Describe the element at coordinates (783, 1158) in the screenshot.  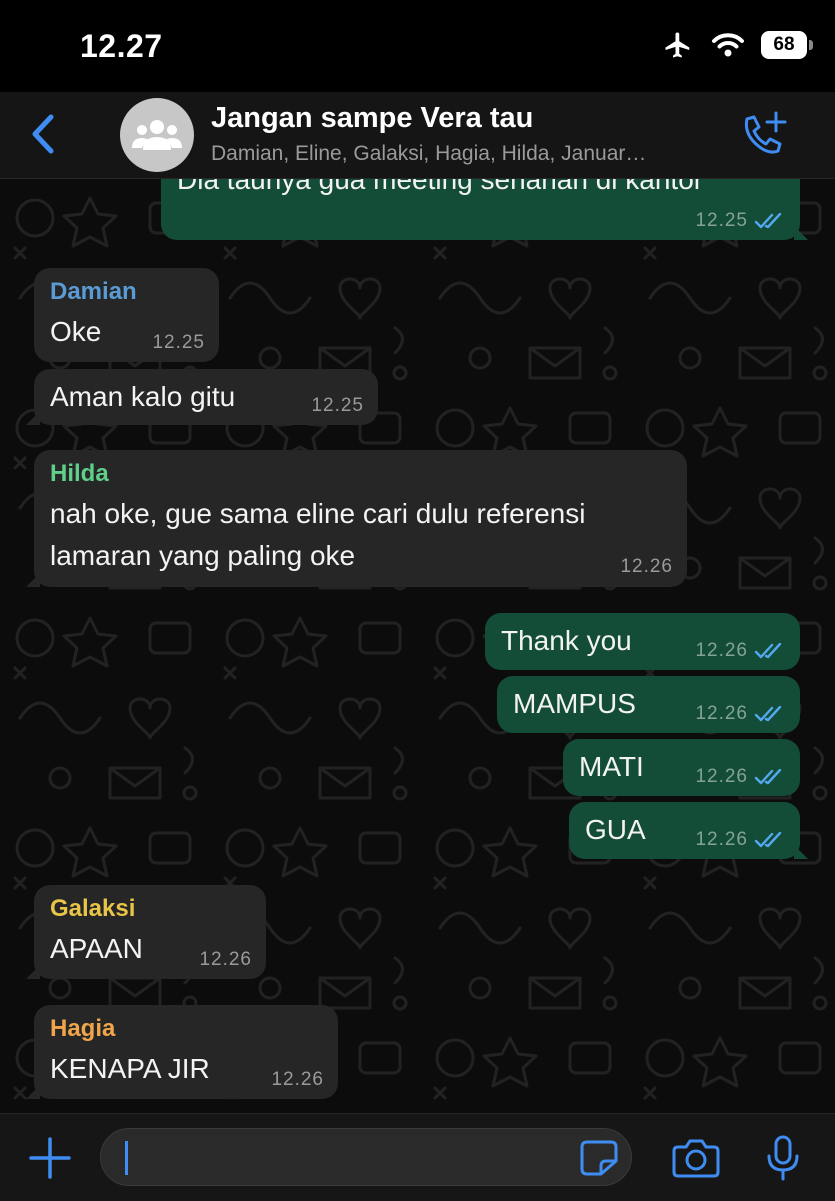
I see `microphone-icon` at that location.